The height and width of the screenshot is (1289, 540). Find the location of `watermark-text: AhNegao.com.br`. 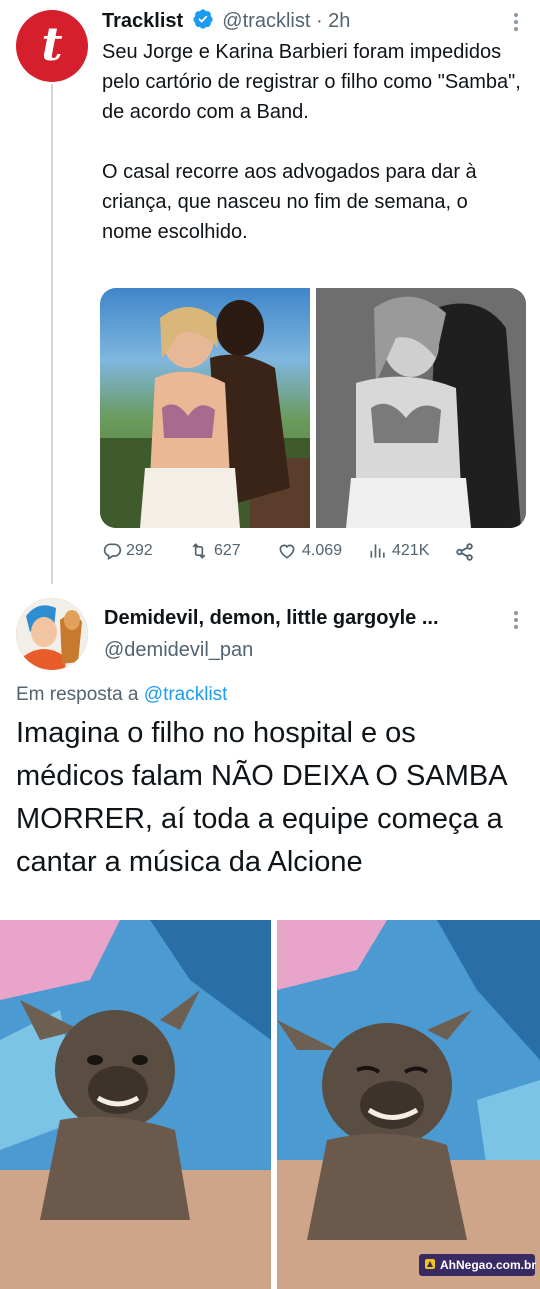

watermark-text: AhNegao.com.br is located at coordinates (488, 1265).